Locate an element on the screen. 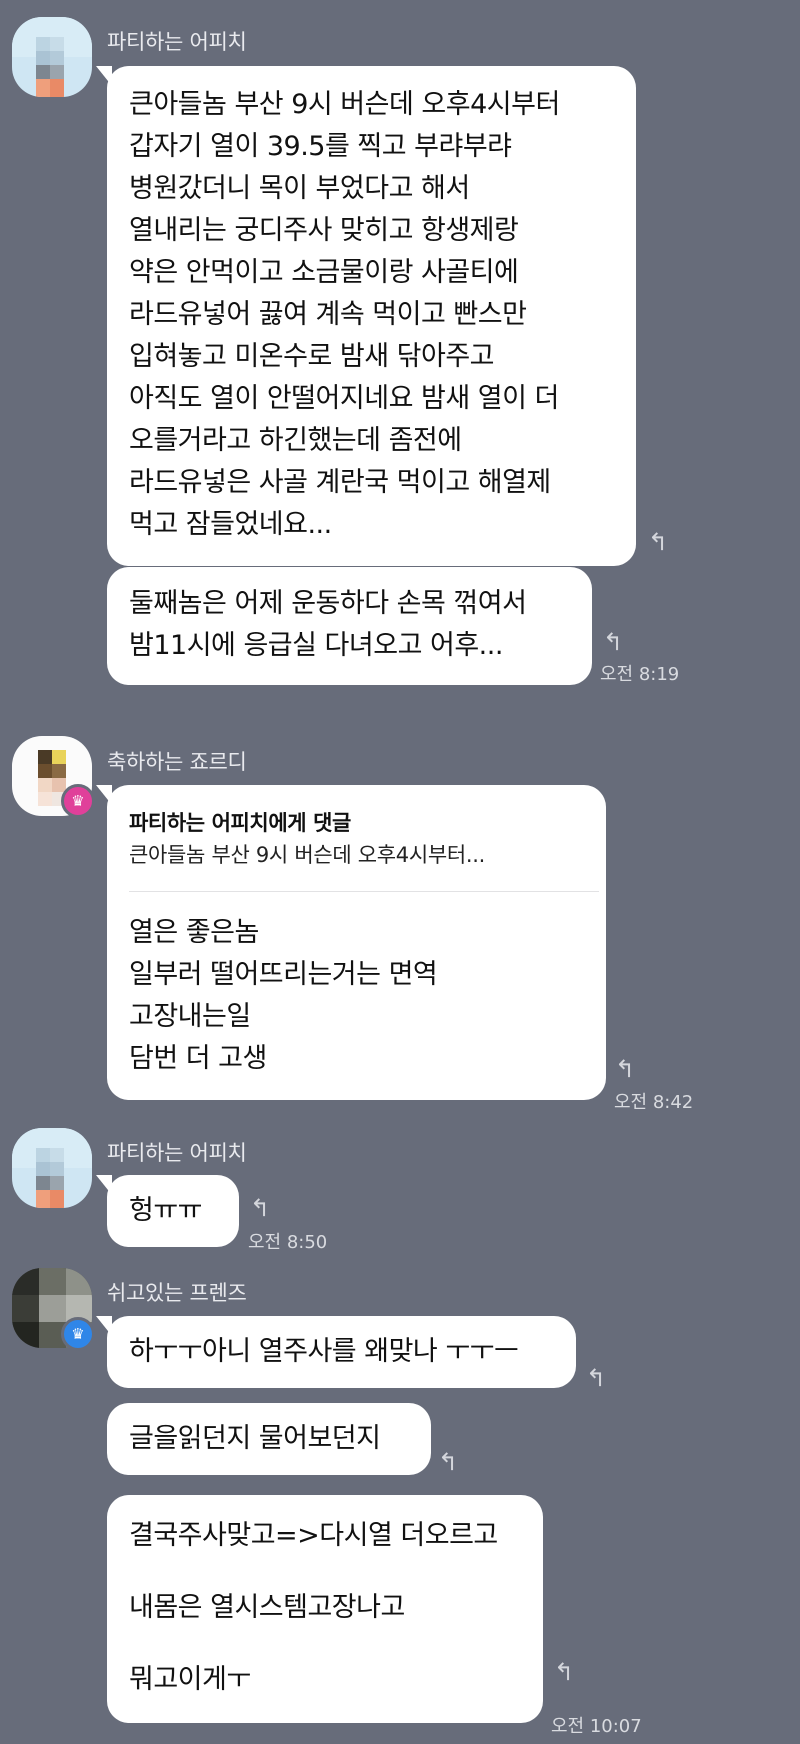 This screenshot has width=800, height=1744. quoted-reply-header: 파티하는 어피치에게 댓글 is located at coordinates (240, 823).